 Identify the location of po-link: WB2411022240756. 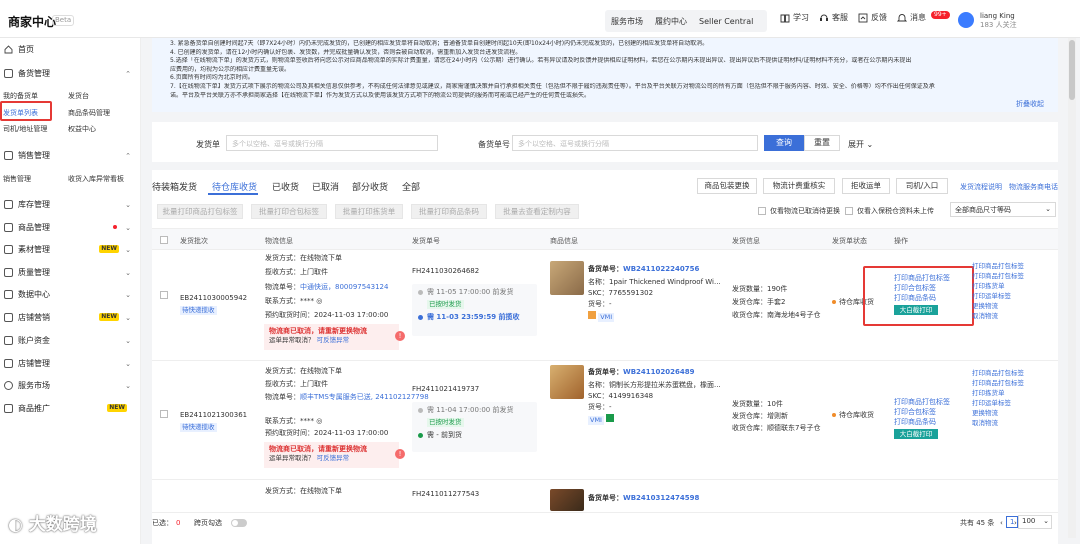
(661, 269).